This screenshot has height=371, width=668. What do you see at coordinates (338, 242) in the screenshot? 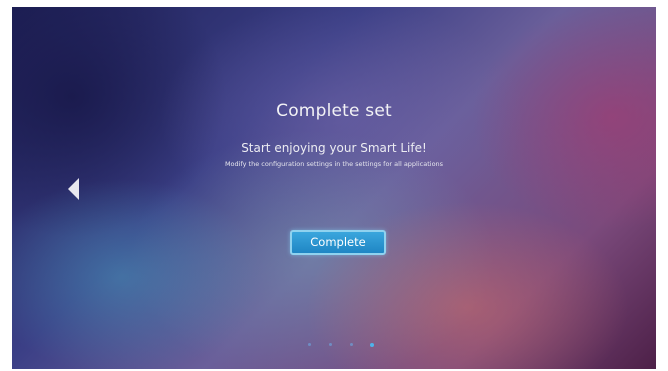
I see `complete-button: Complete` at bounding box center [338, 242].